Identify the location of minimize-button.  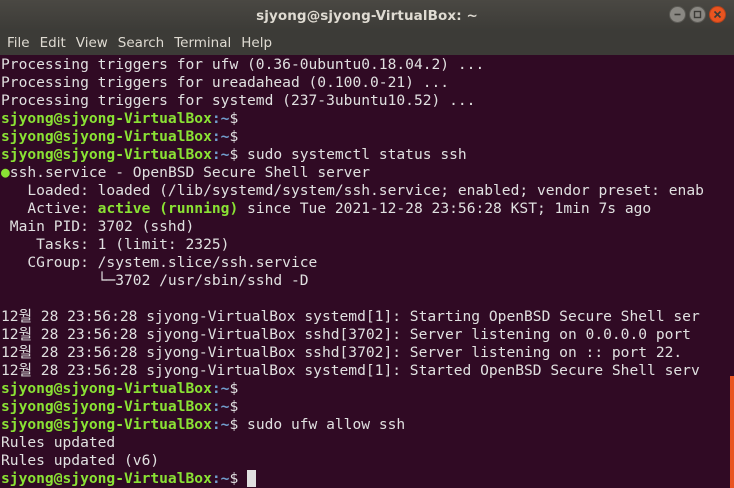
(677, 14).